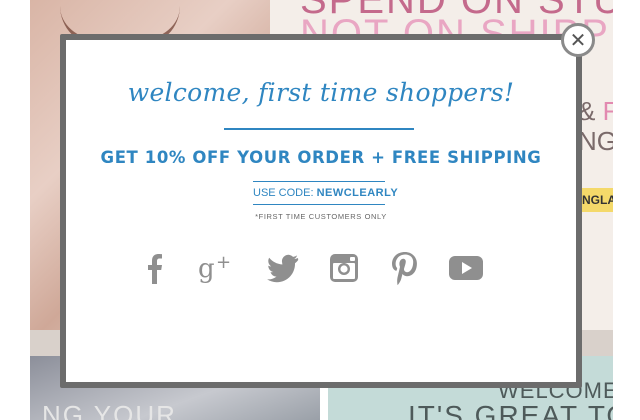 Image resolution: width=640 pixels, height=420 pixels. What do you see at coordinates (321, 268) in the screenshot?
I see `social-links: g +` at bounding box center [321, 268].